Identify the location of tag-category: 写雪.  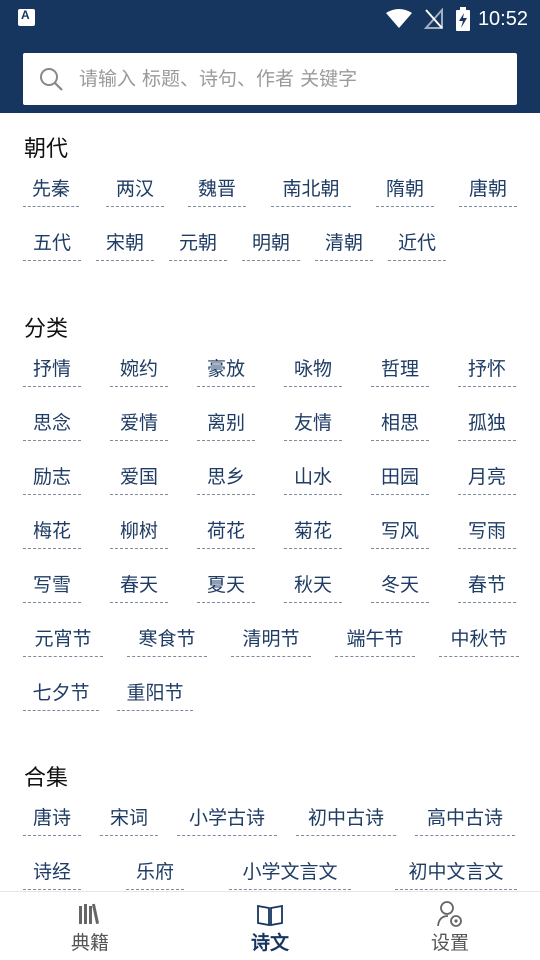
(52, 586).